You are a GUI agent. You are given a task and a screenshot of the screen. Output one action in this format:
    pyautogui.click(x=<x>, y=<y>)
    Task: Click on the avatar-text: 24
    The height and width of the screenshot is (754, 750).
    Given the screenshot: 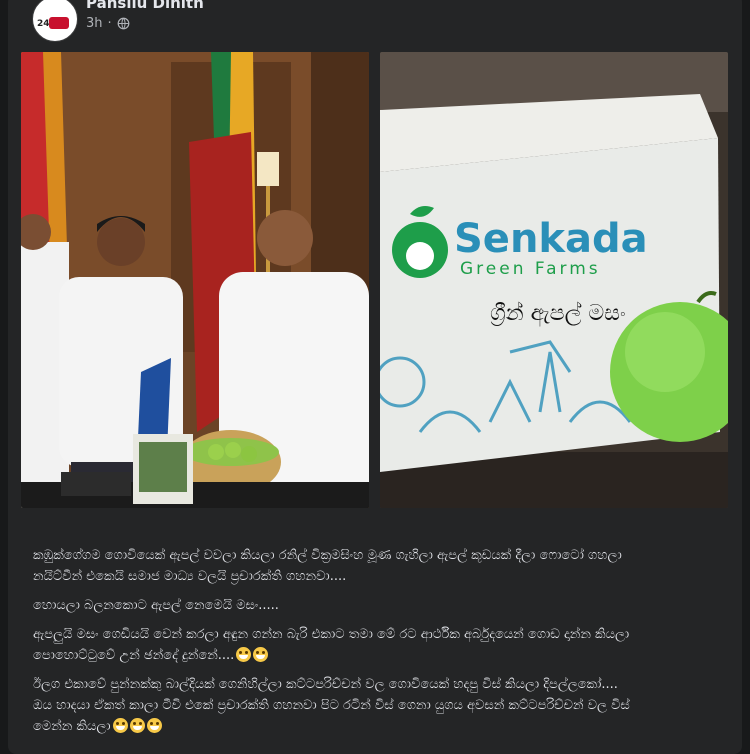 What is the action you would take?
    pyautogui.click(x=43, y=24)
    